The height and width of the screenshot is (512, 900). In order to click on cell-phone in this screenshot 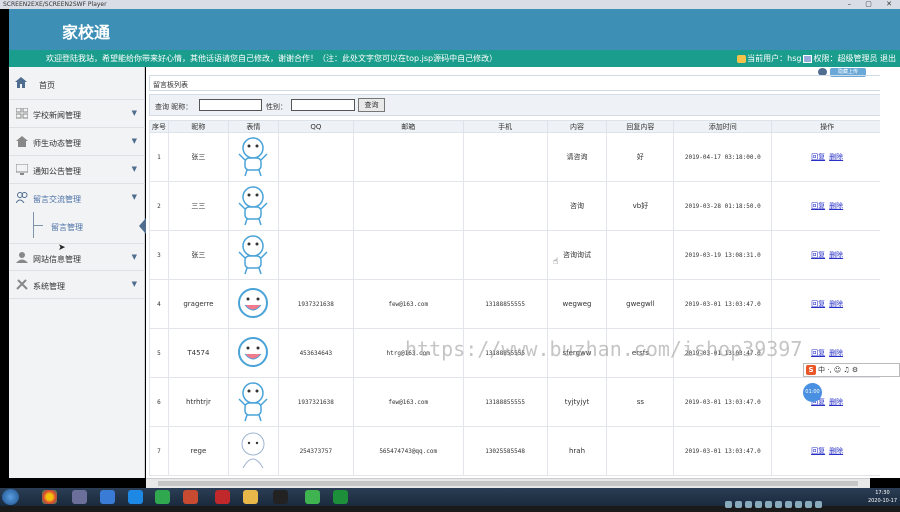, I will do `click(505, 157)`.